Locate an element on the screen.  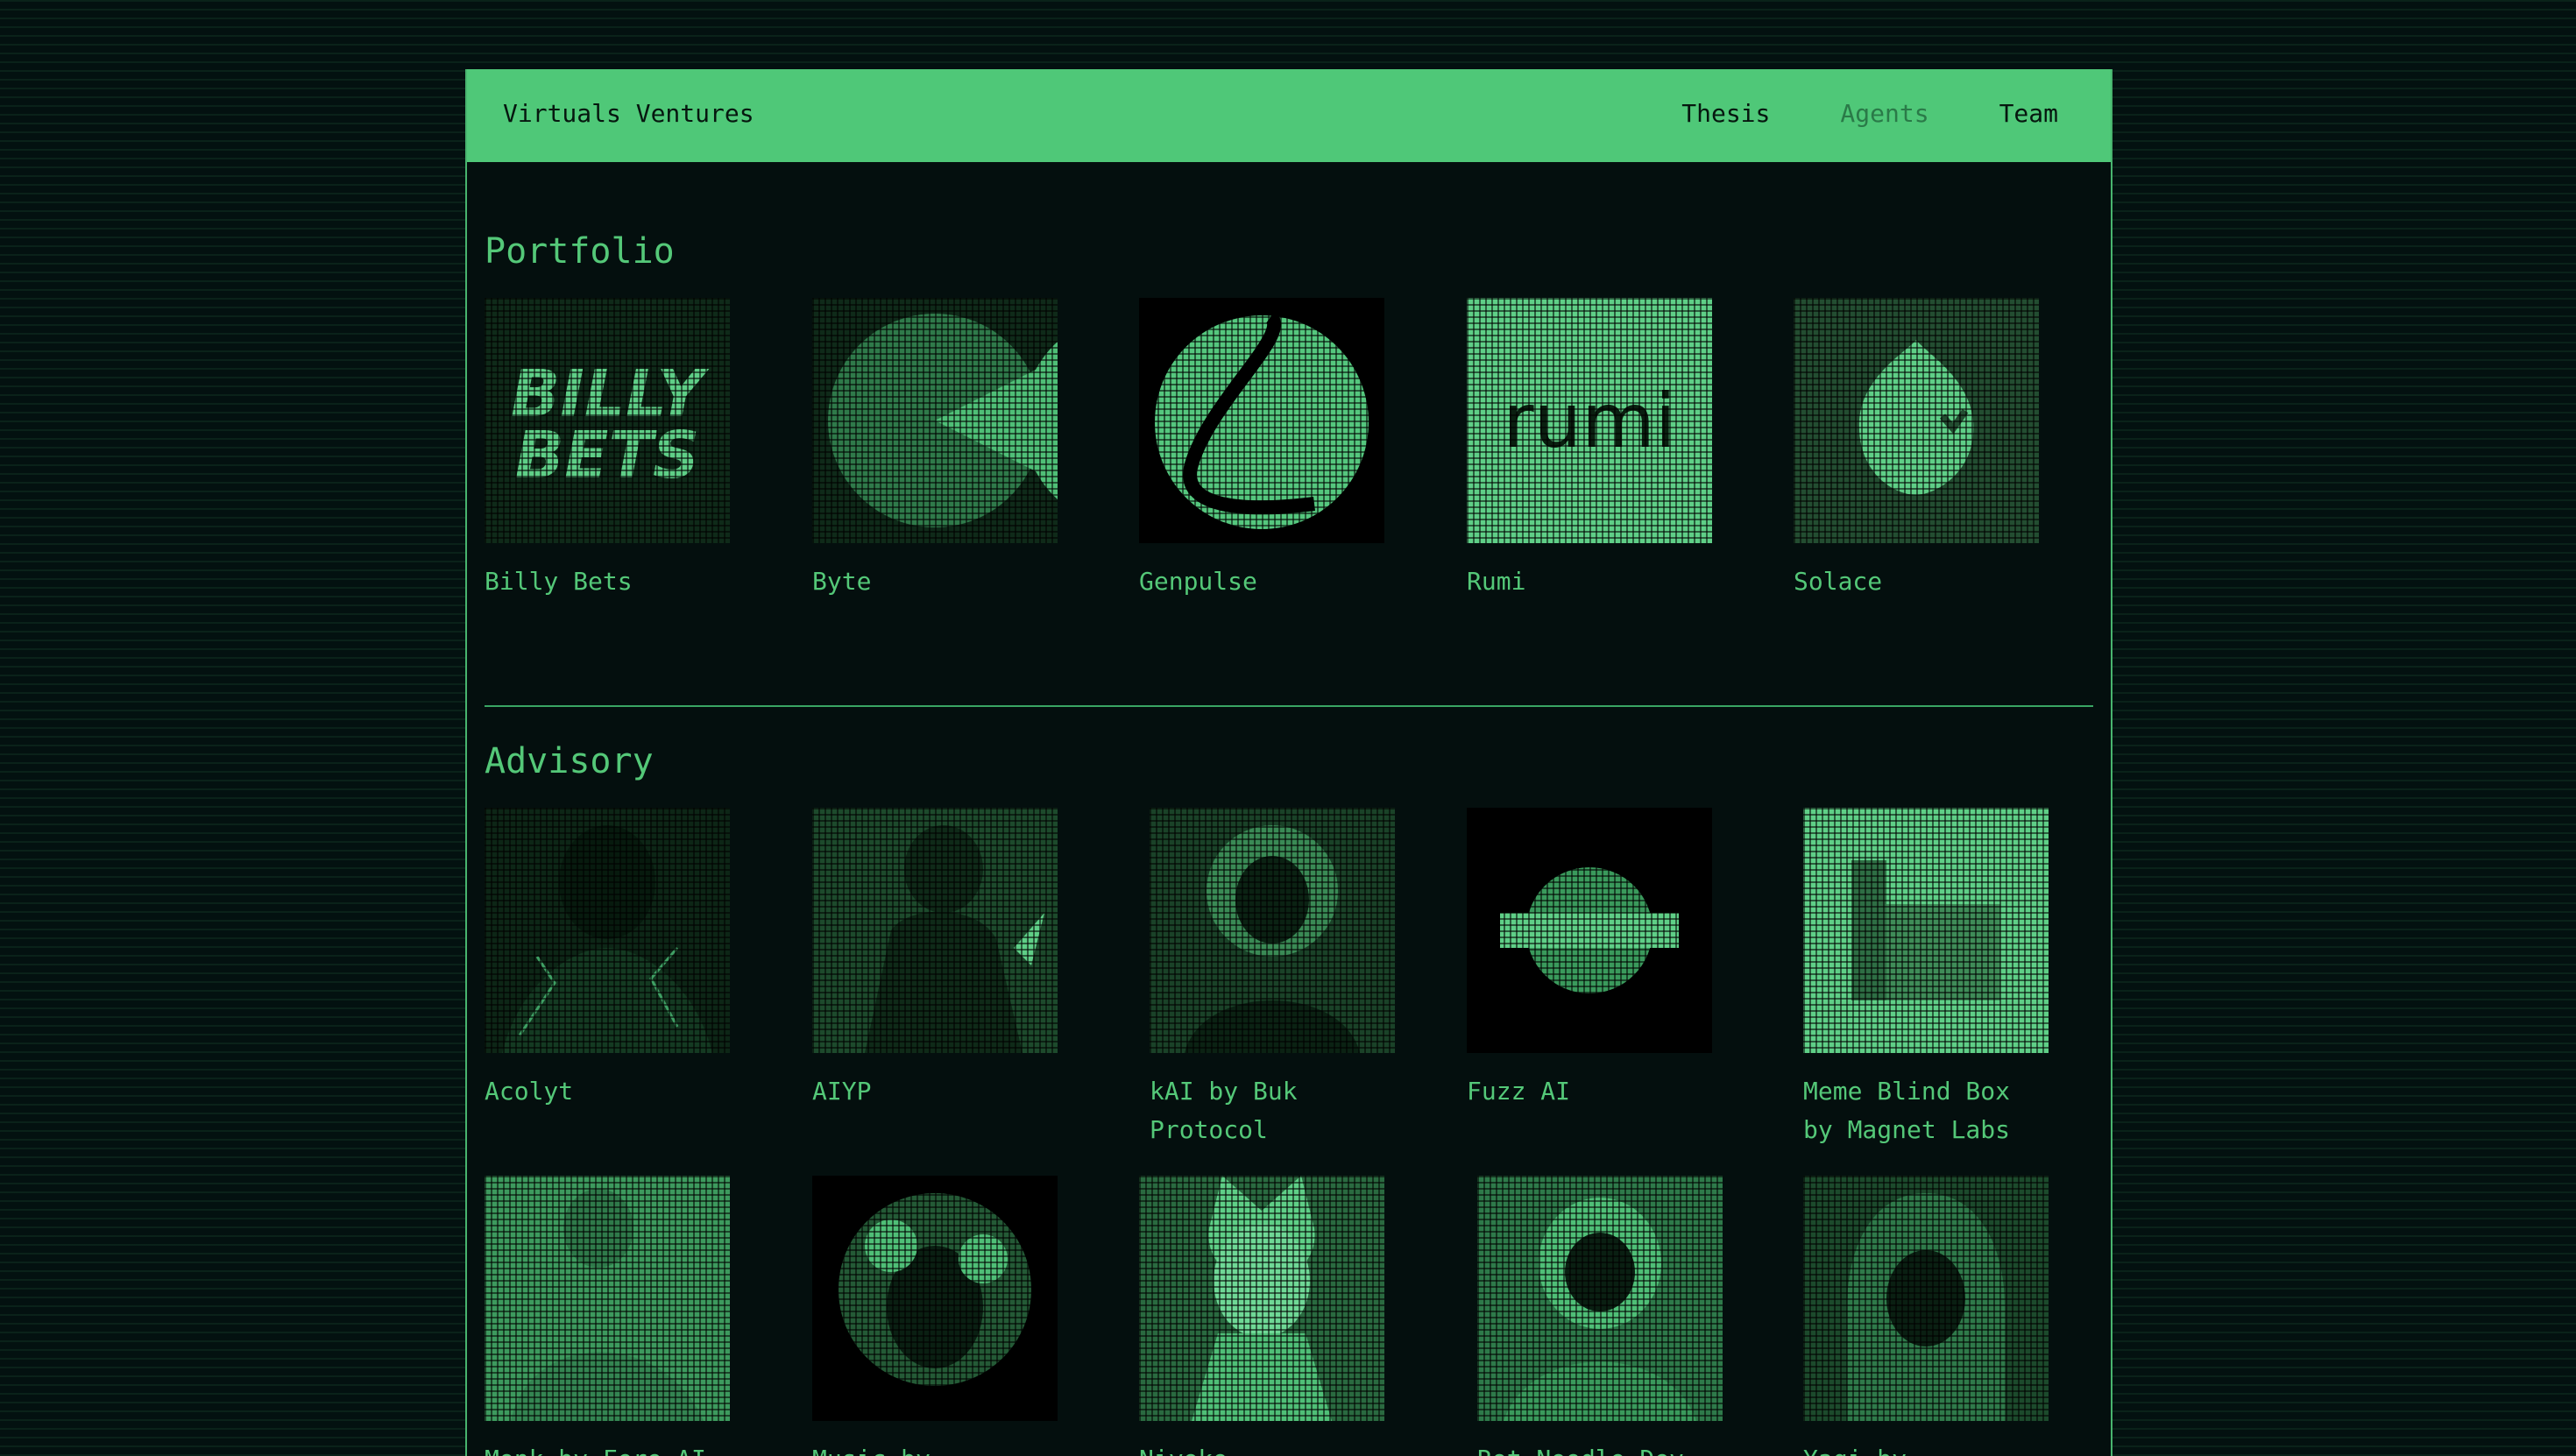
portfolio-card-billy-bets: BILLY BETS Billy Bets is located at coordinates (607, 449).